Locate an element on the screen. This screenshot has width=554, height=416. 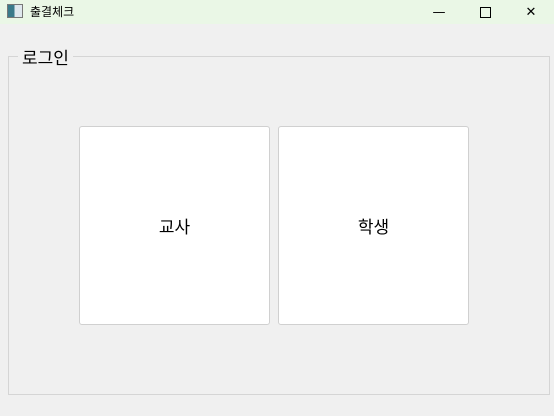
title-bar: 출결체크 — ✕ is located at coordinates (277, 12).